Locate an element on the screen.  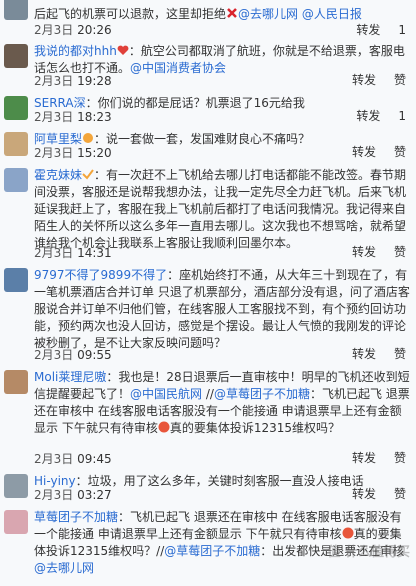
username-link: Moli莱理尼嗷 is located at coordinates (70, 377).